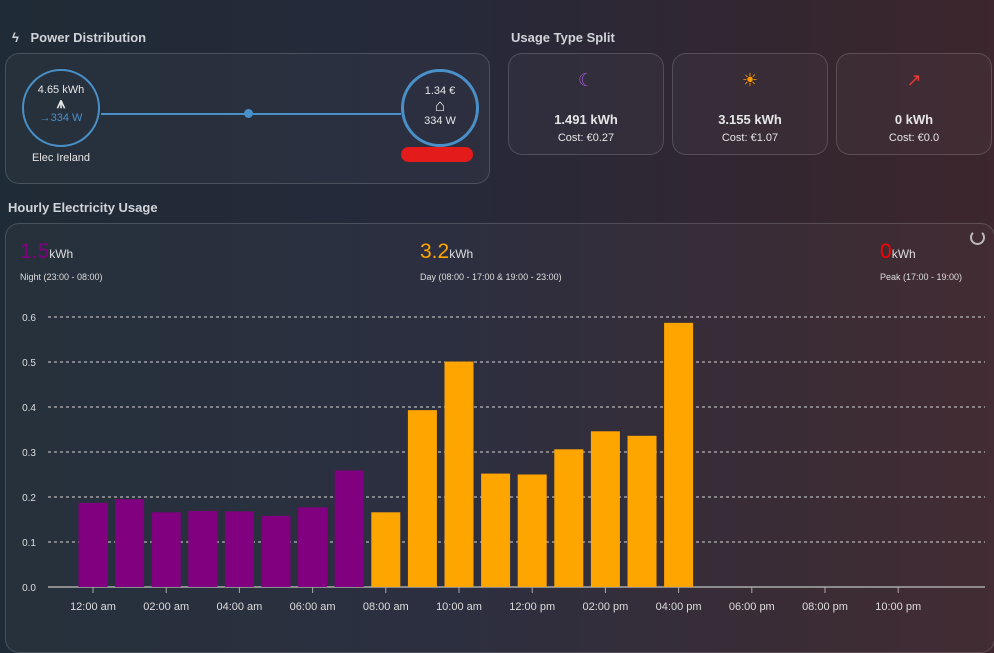  I want to click on x-tick-label: 08:00 pm, so click(825, 607).